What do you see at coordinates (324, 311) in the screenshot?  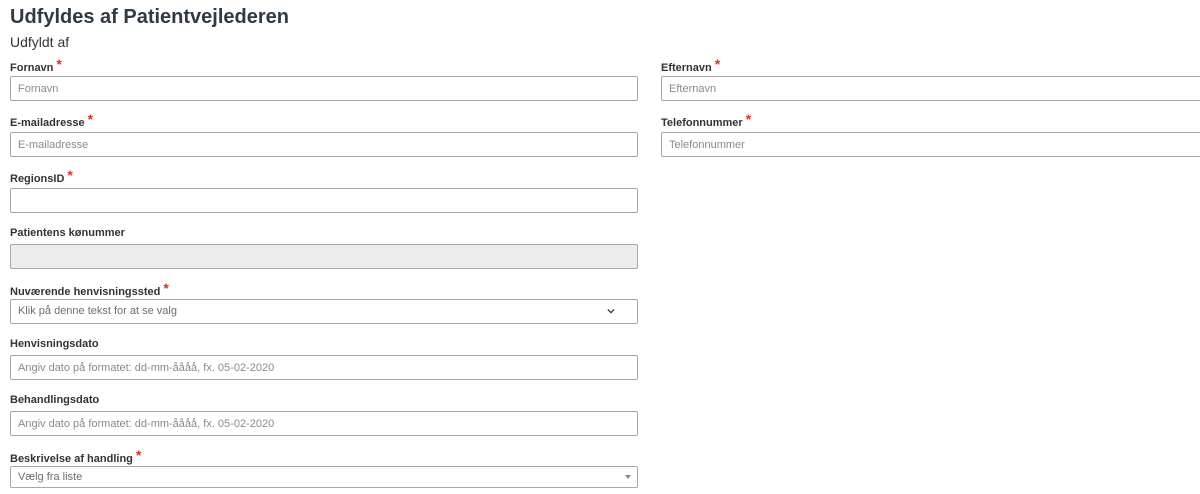 I see `henvisningssted-dropdown: Klik på denne tekst for at se valg` at bounding box center [324, 311].